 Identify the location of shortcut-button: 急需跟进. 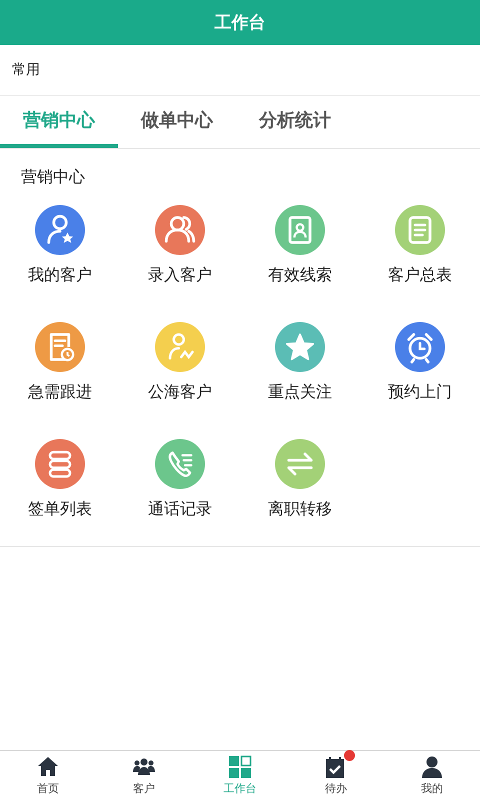
(60, 362).